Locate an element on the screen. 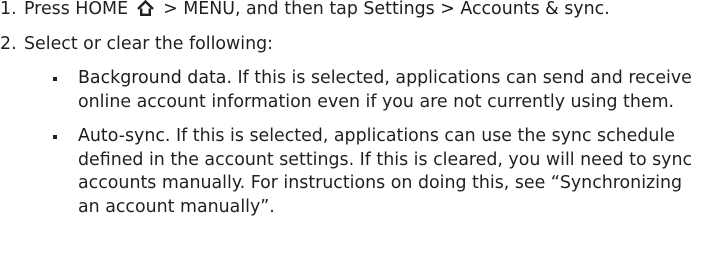  step-number: 2. is located at coordinates (8, 43).